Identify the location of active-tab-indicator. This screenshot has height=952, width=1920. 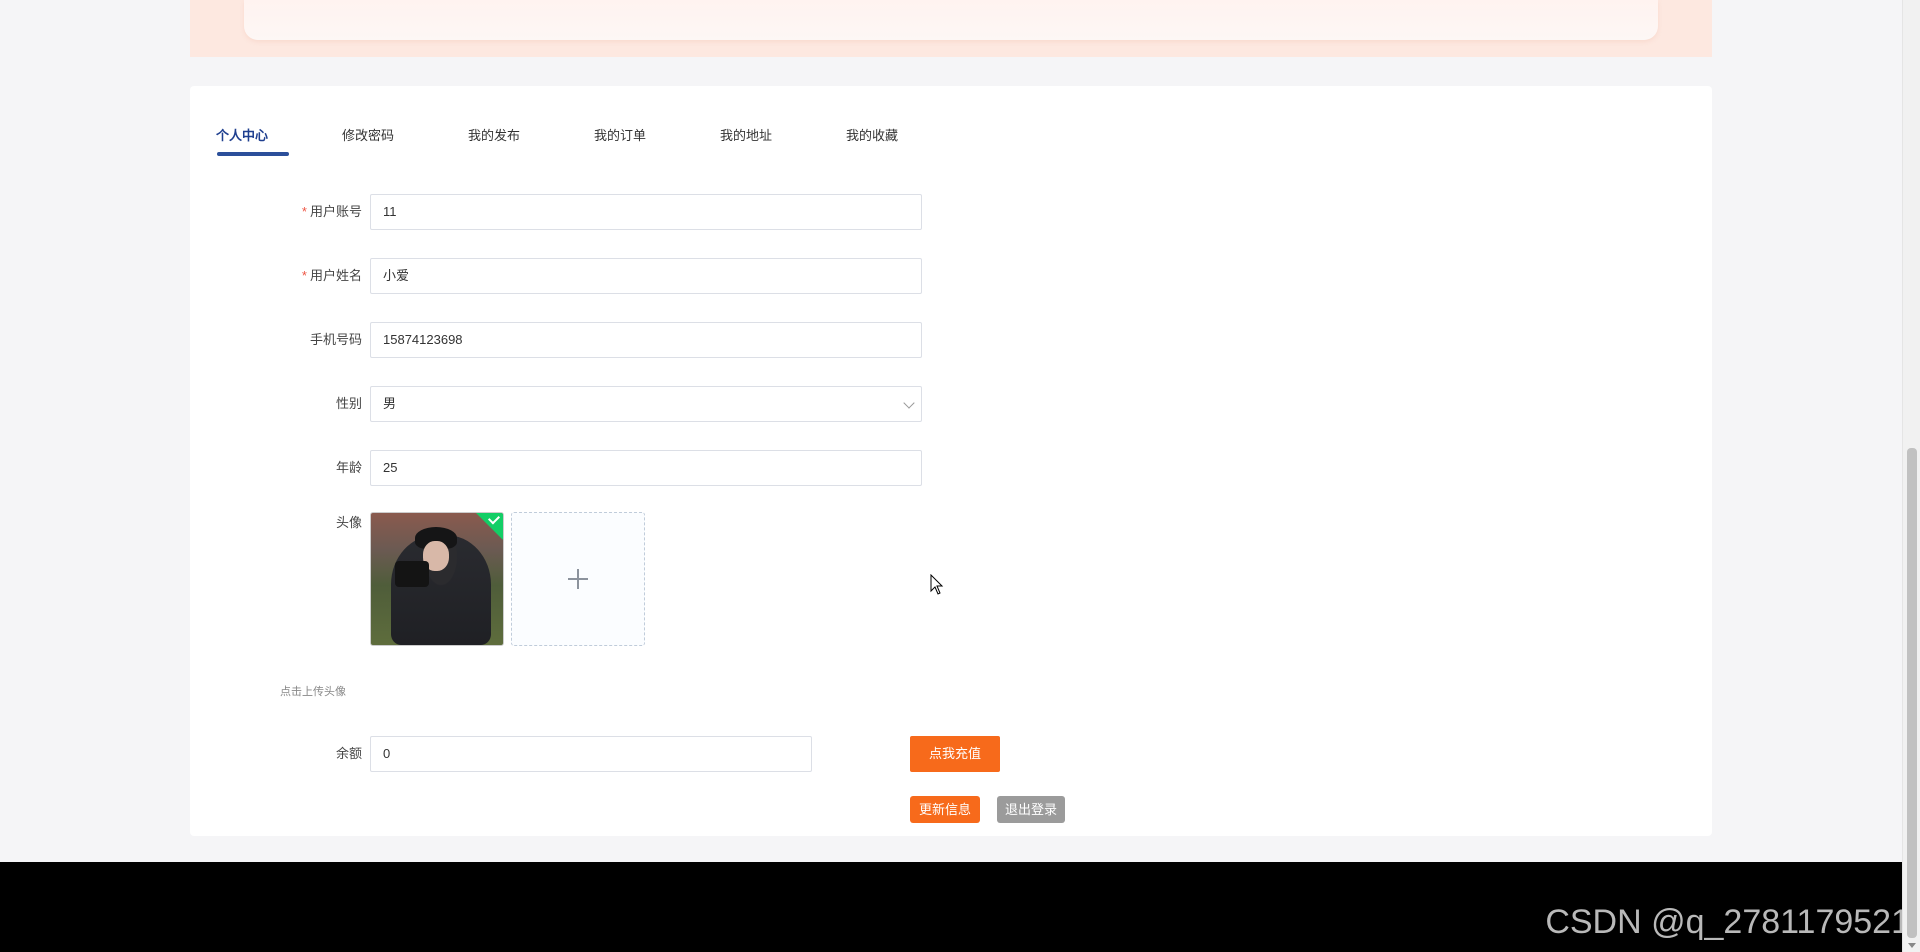
(253, 154).